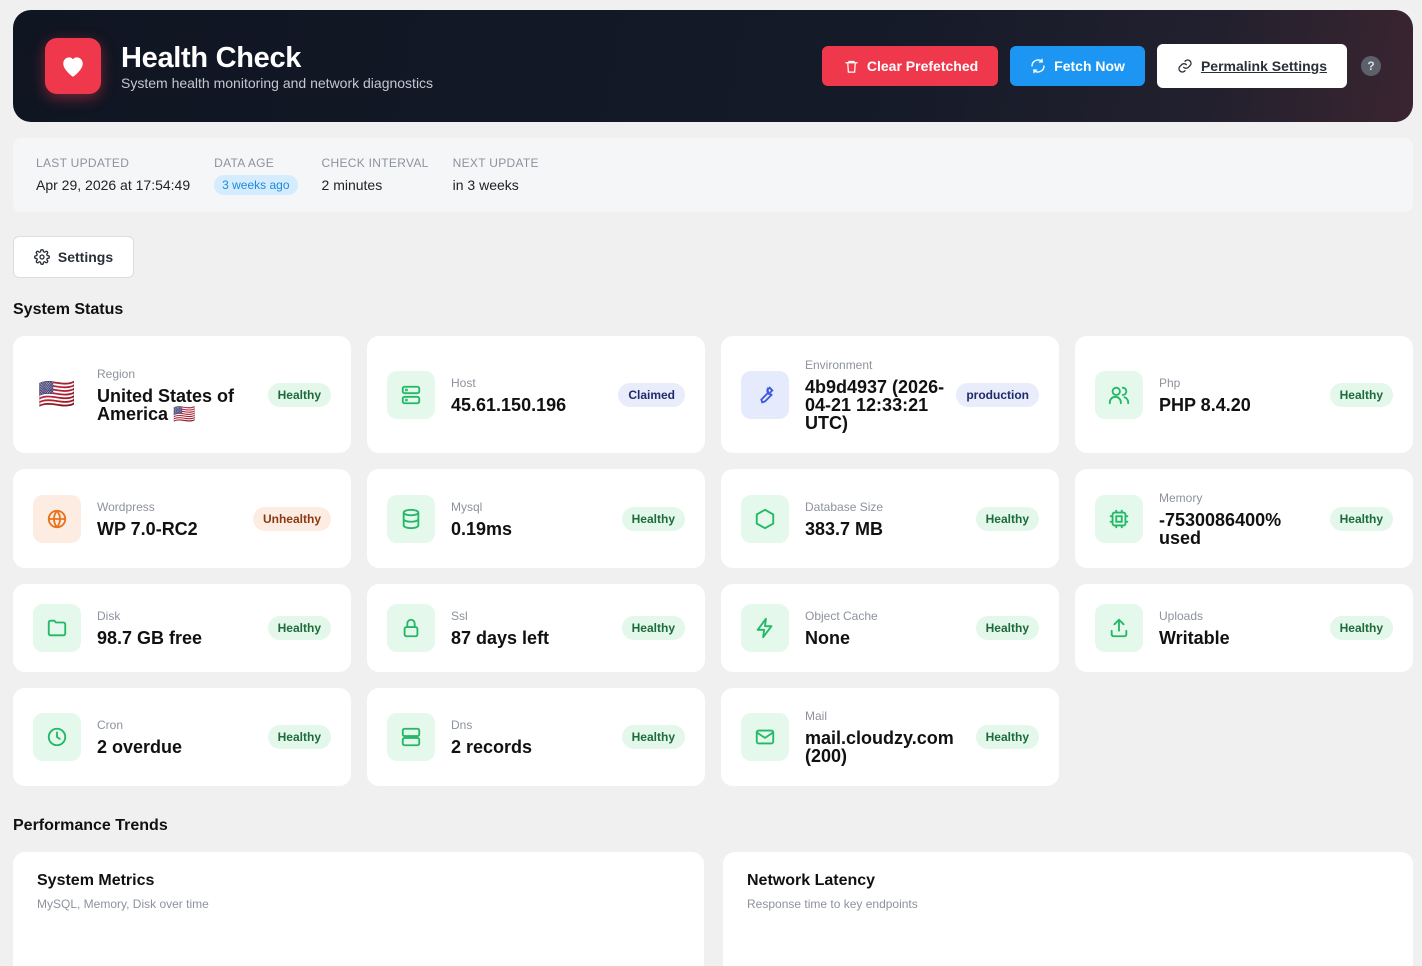  I want to click on card-value: 98.7 GB free, so click(150, 638).